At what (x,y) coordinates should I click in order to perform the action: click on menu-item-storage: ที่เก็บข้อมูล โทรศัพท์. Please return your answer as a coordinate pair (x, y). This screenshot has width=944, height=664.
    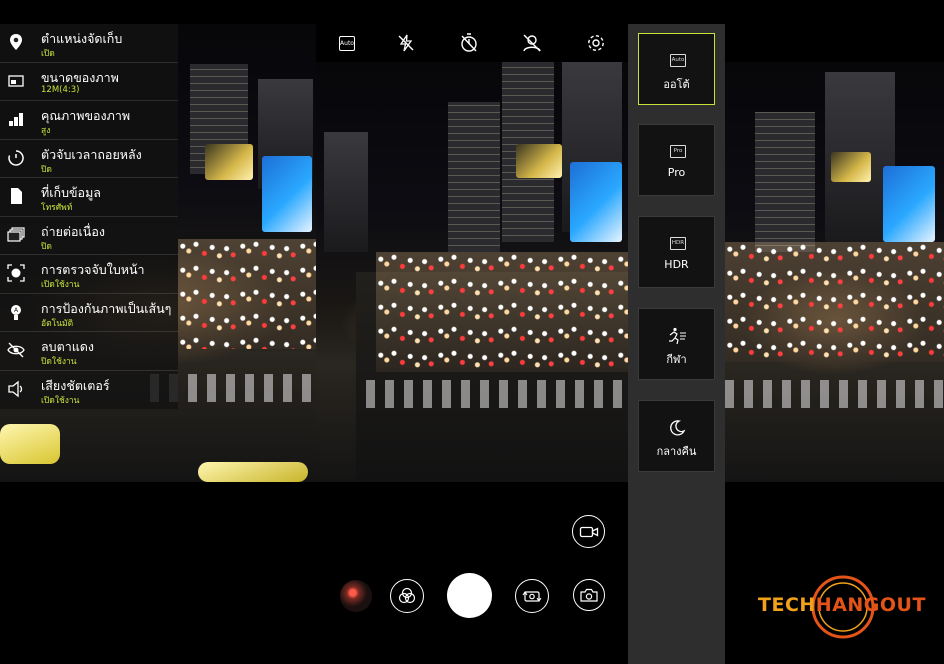
    Looking at the image, I should click on (89, 197).